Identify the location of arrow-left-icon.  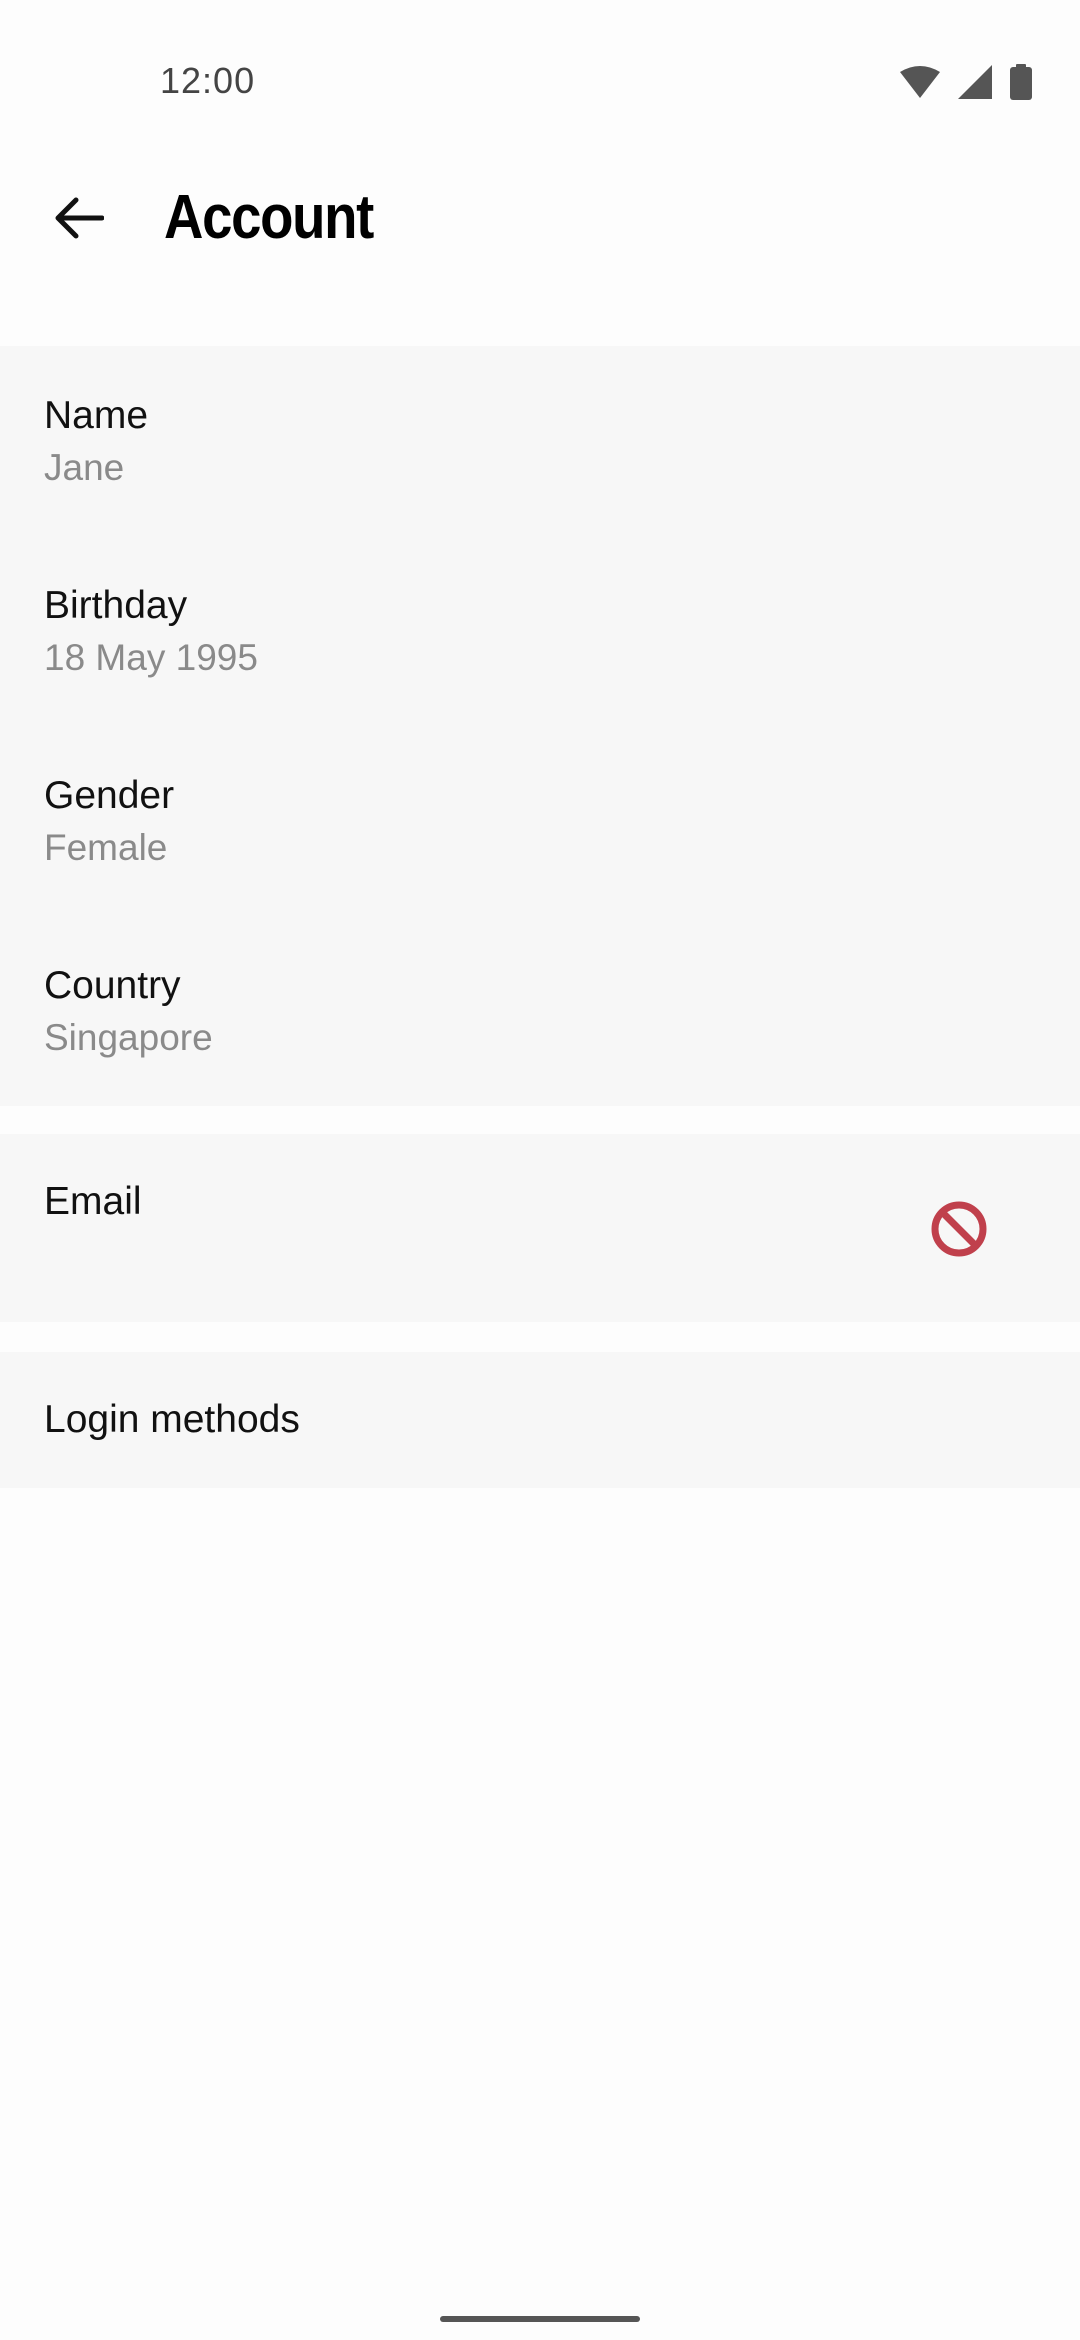
(79, 218).